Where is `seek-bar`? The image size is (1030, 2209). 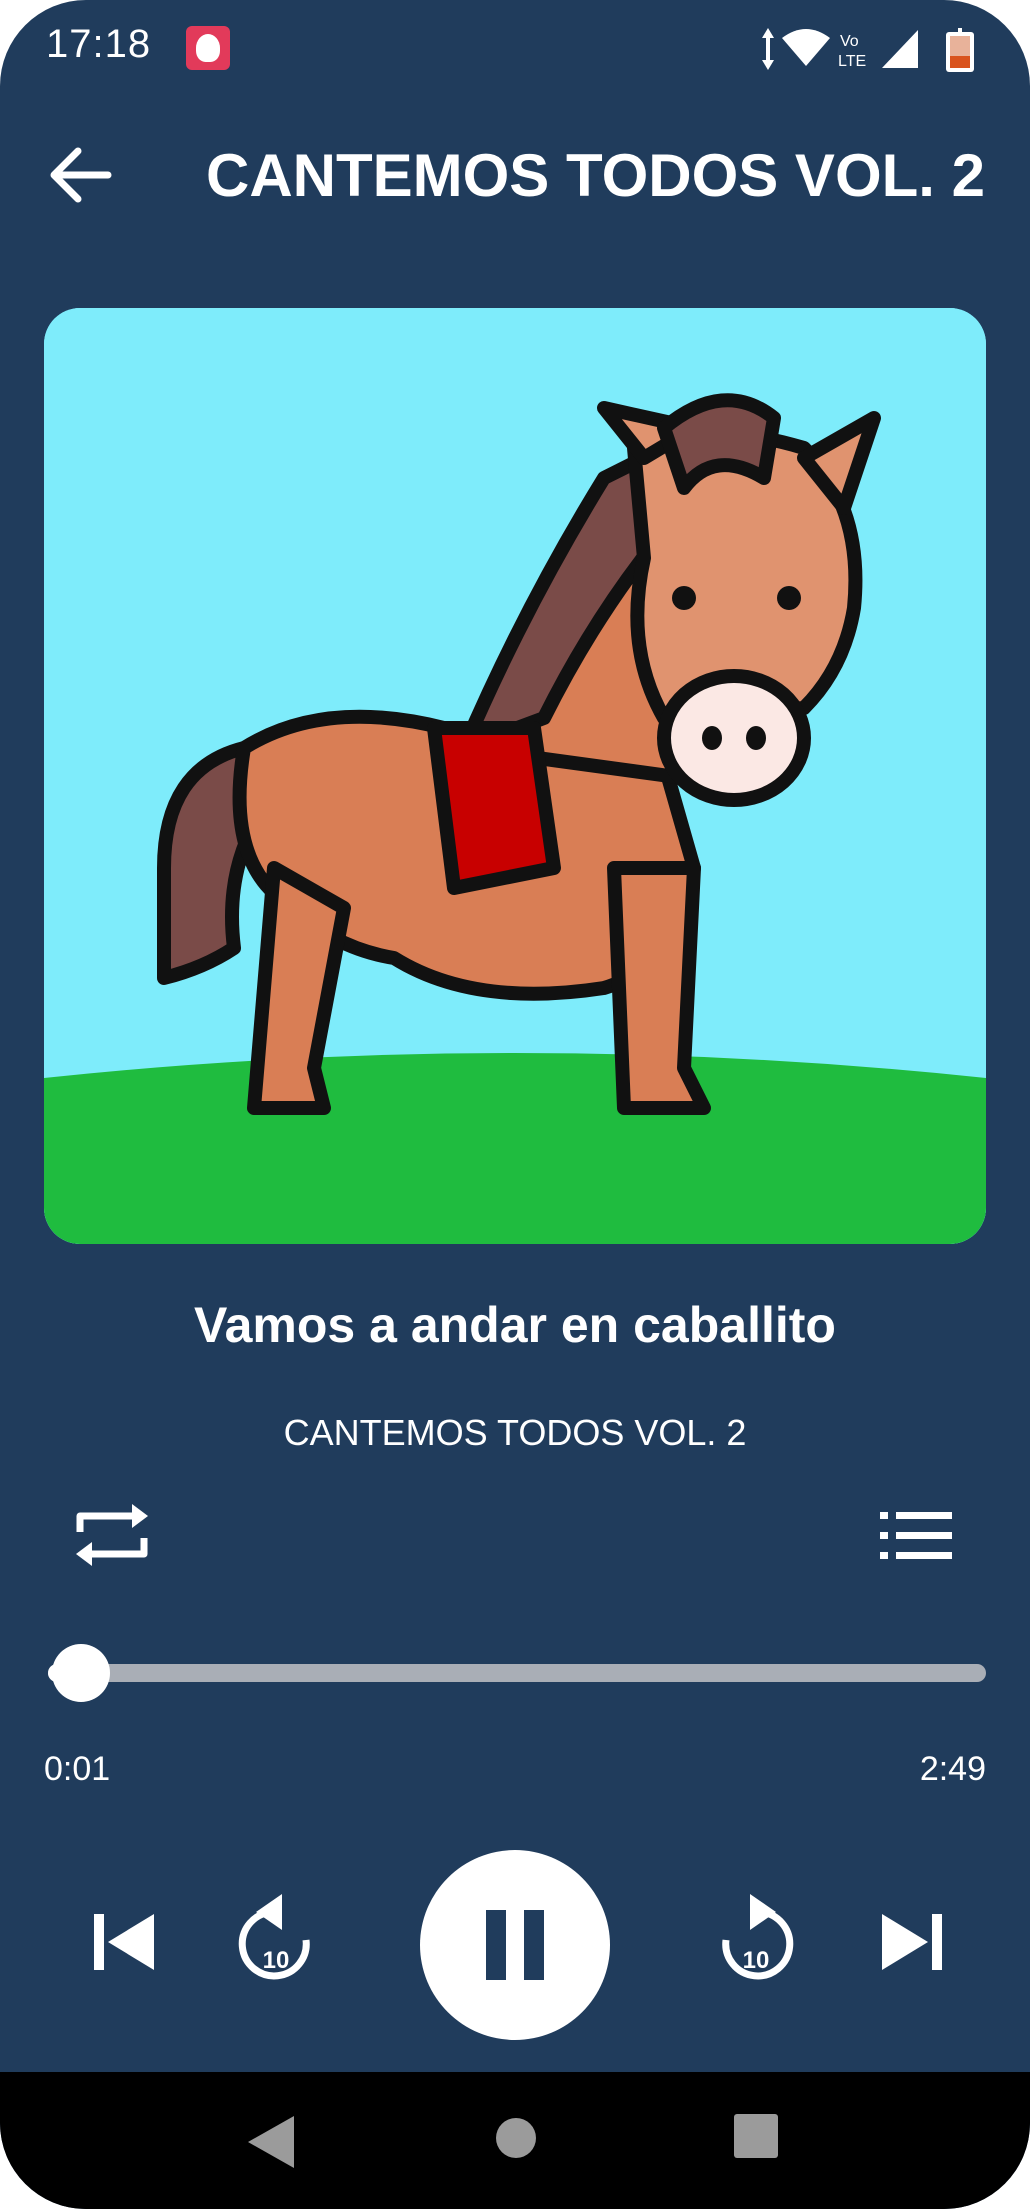
seek-bar is located at coordinates (517, 1673).